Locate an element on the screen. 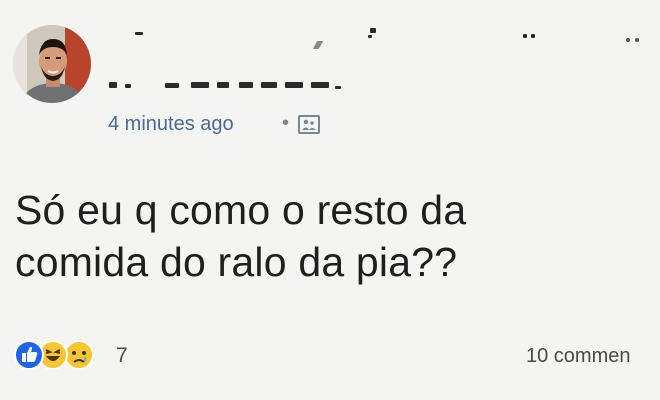 This screenshot has width=660, height=400. comments-count-link: 10 commen is located at coordinates (593, 356).